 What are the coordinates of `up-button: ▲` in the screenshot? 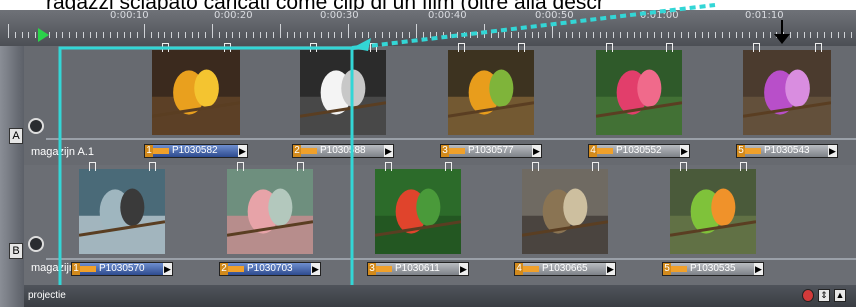 It's located at (840, 295).